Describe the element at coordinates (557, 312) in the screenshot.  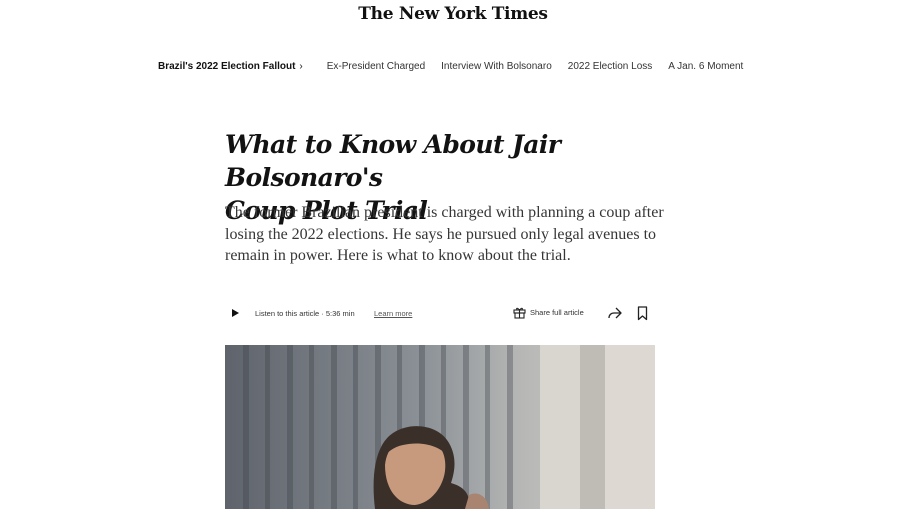
I see `share-full-label: Share full article` at that location.